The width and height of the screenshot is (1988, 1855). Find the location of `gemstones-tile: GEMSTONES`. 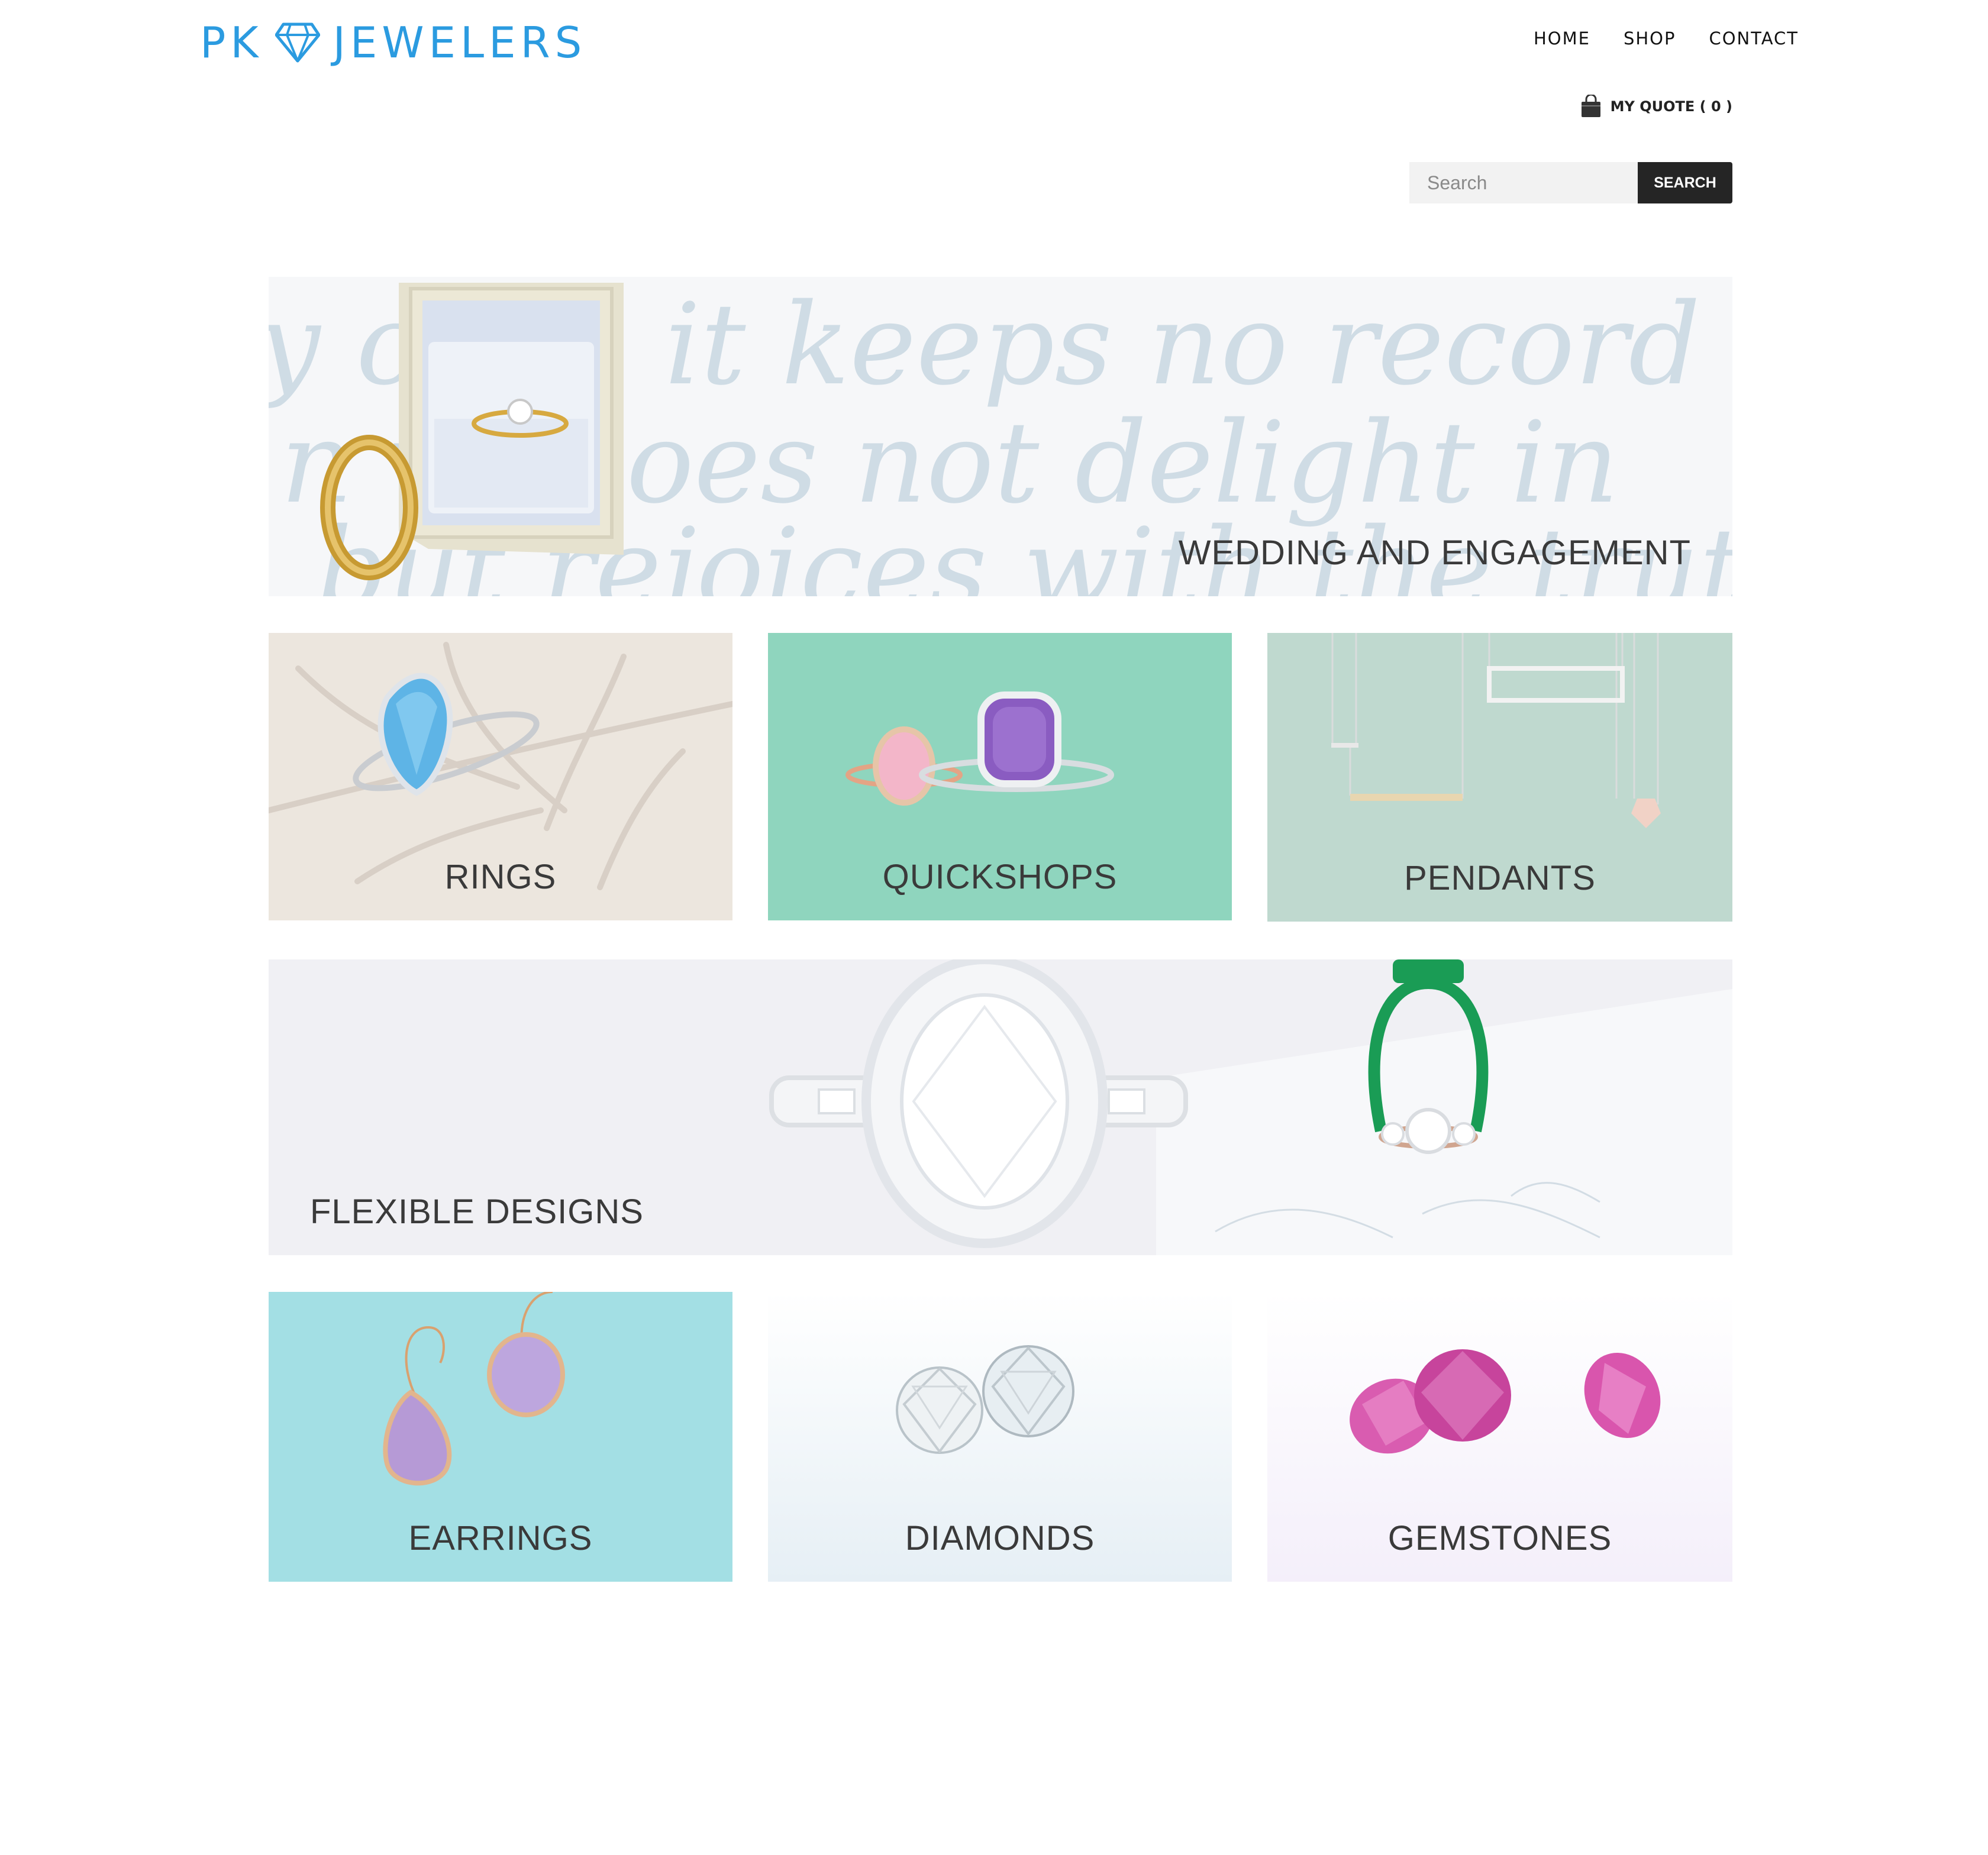

gemstones-tile: GEMSTONES is located at coordinates (1499, 1437).